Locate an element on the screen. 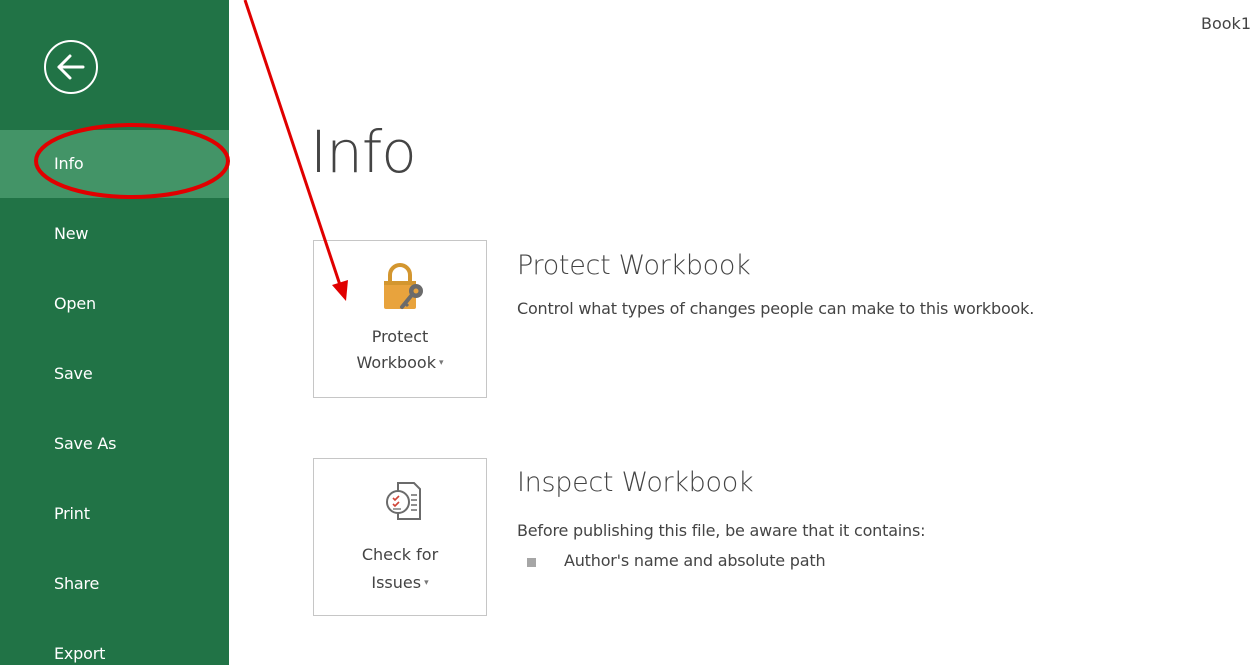 The image size is (1255, 665). back-button is located at coordinates (71, 67).